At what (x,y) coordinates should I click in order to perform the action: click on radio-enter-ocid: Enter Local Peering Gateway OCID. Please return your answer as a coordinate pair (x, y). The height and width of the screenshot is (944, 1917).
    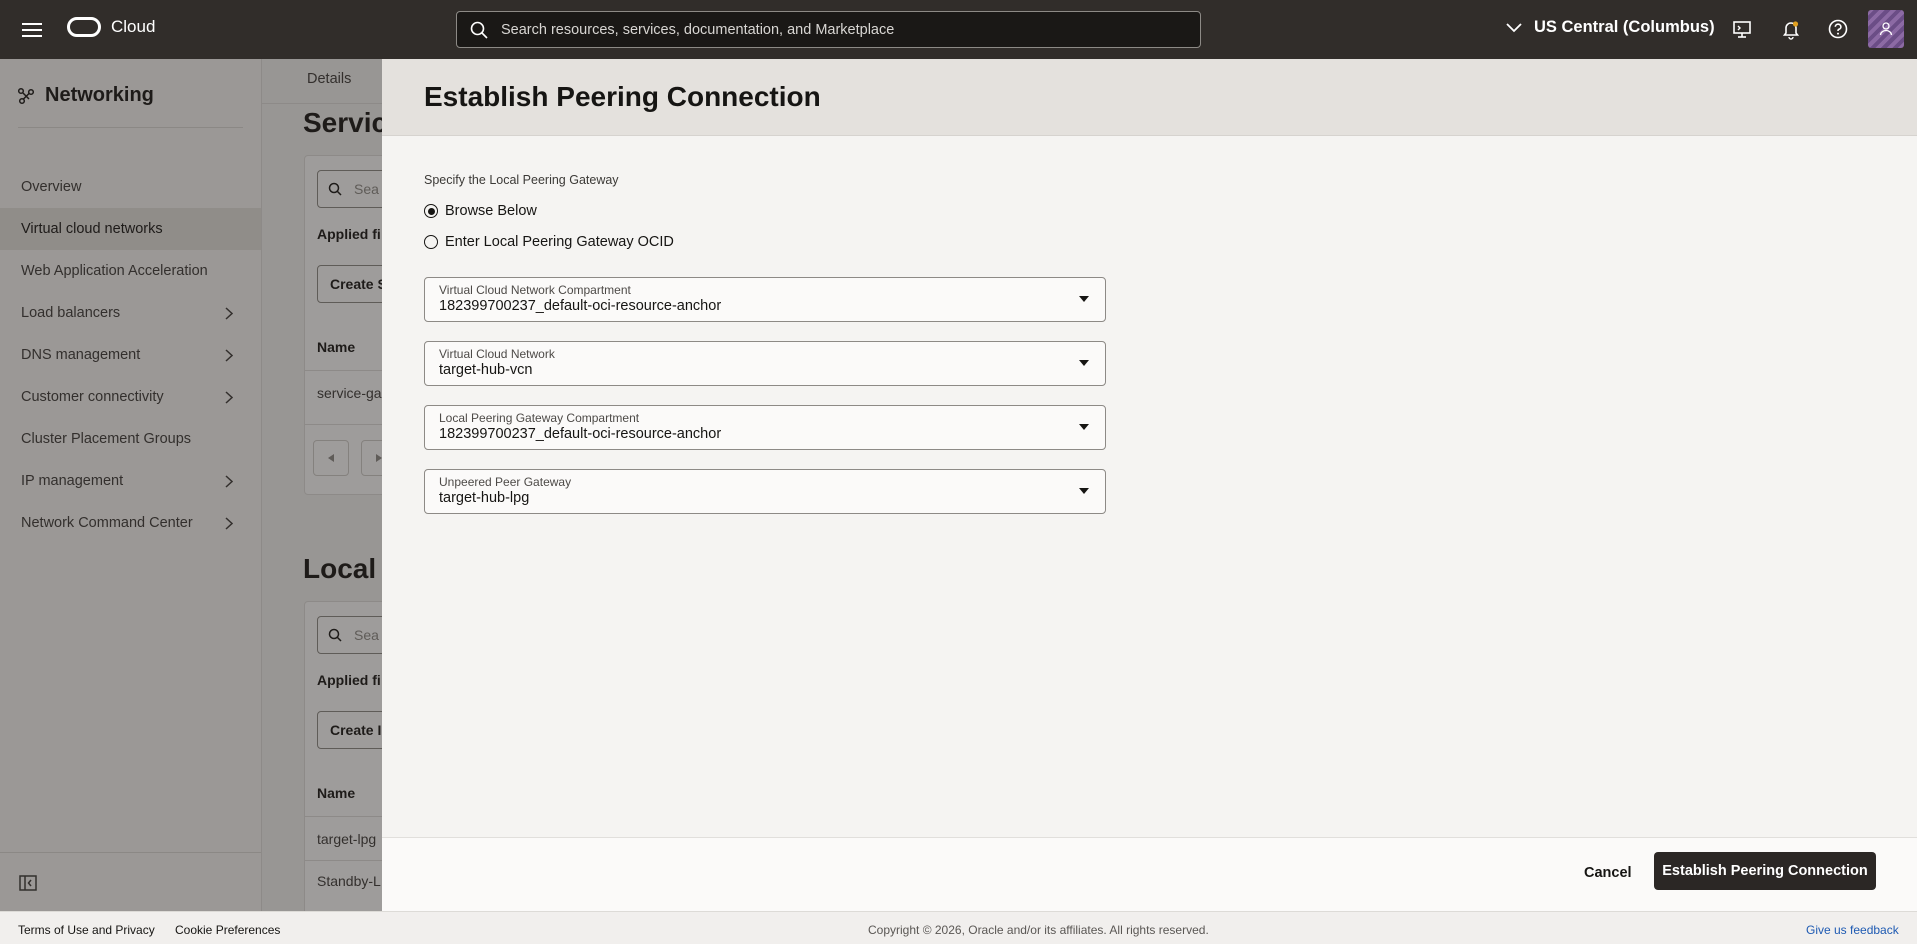
    Looking at the image, I should click on (549, 242).